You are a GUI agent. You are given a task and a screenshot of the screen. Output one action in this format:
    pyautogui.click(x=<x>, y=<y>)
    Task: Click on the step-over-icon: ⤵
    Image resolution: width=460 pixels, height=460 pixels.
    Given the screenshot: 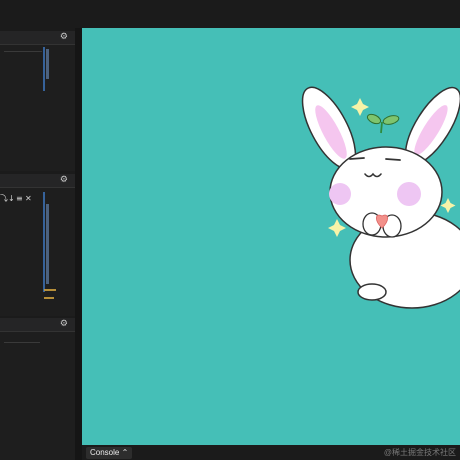 What is the action you would take?
    pyautogui.click(x=4, y=199)
    